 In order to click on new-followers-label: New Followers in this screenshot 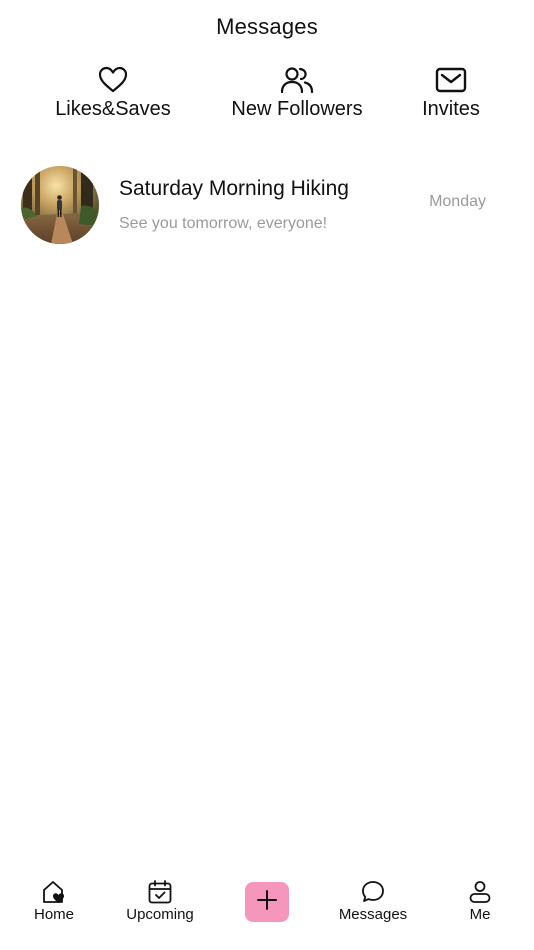, I will do `click(297, 109)`.